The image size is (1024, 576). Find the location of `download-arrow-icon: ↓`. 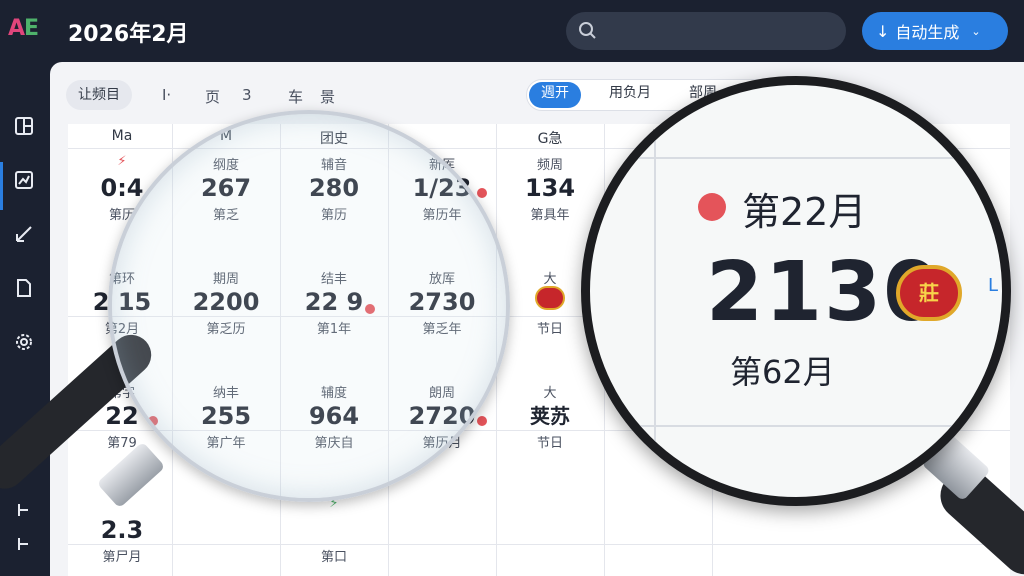

download-arrow-icon: ↓ is located at coordinates (883, 31).